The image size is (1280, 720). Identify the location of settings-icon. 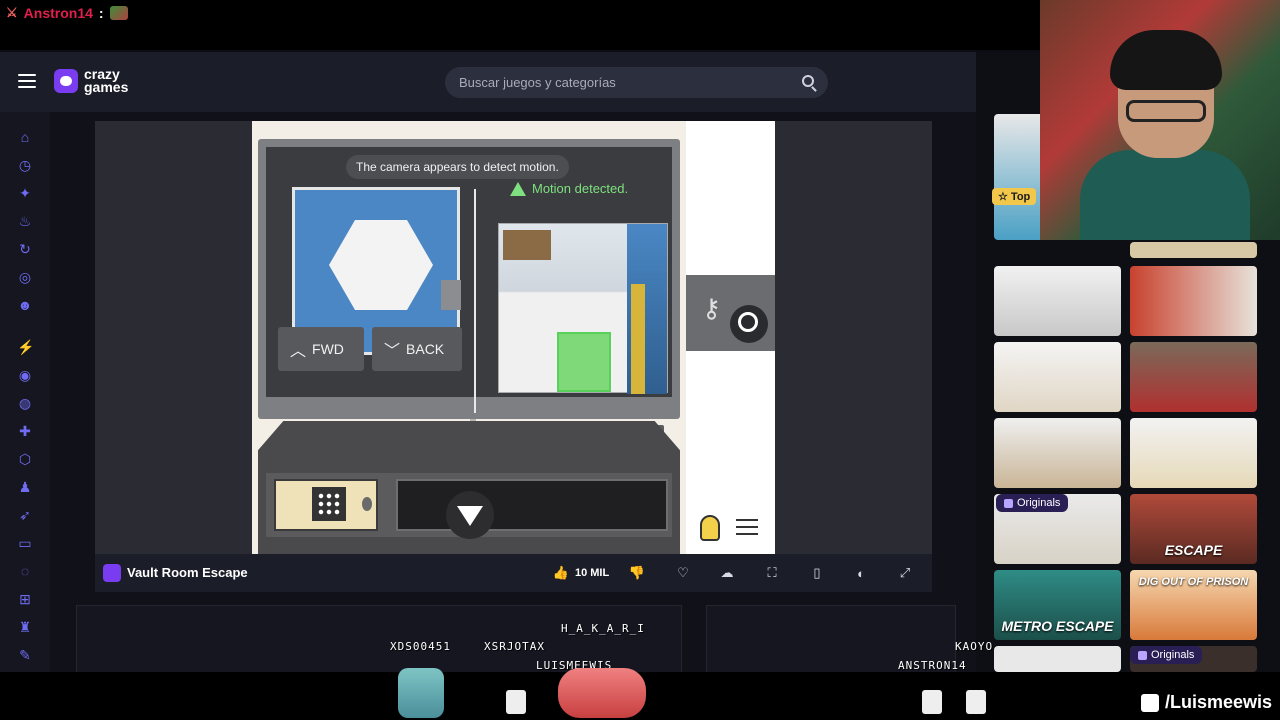
(751, 531).